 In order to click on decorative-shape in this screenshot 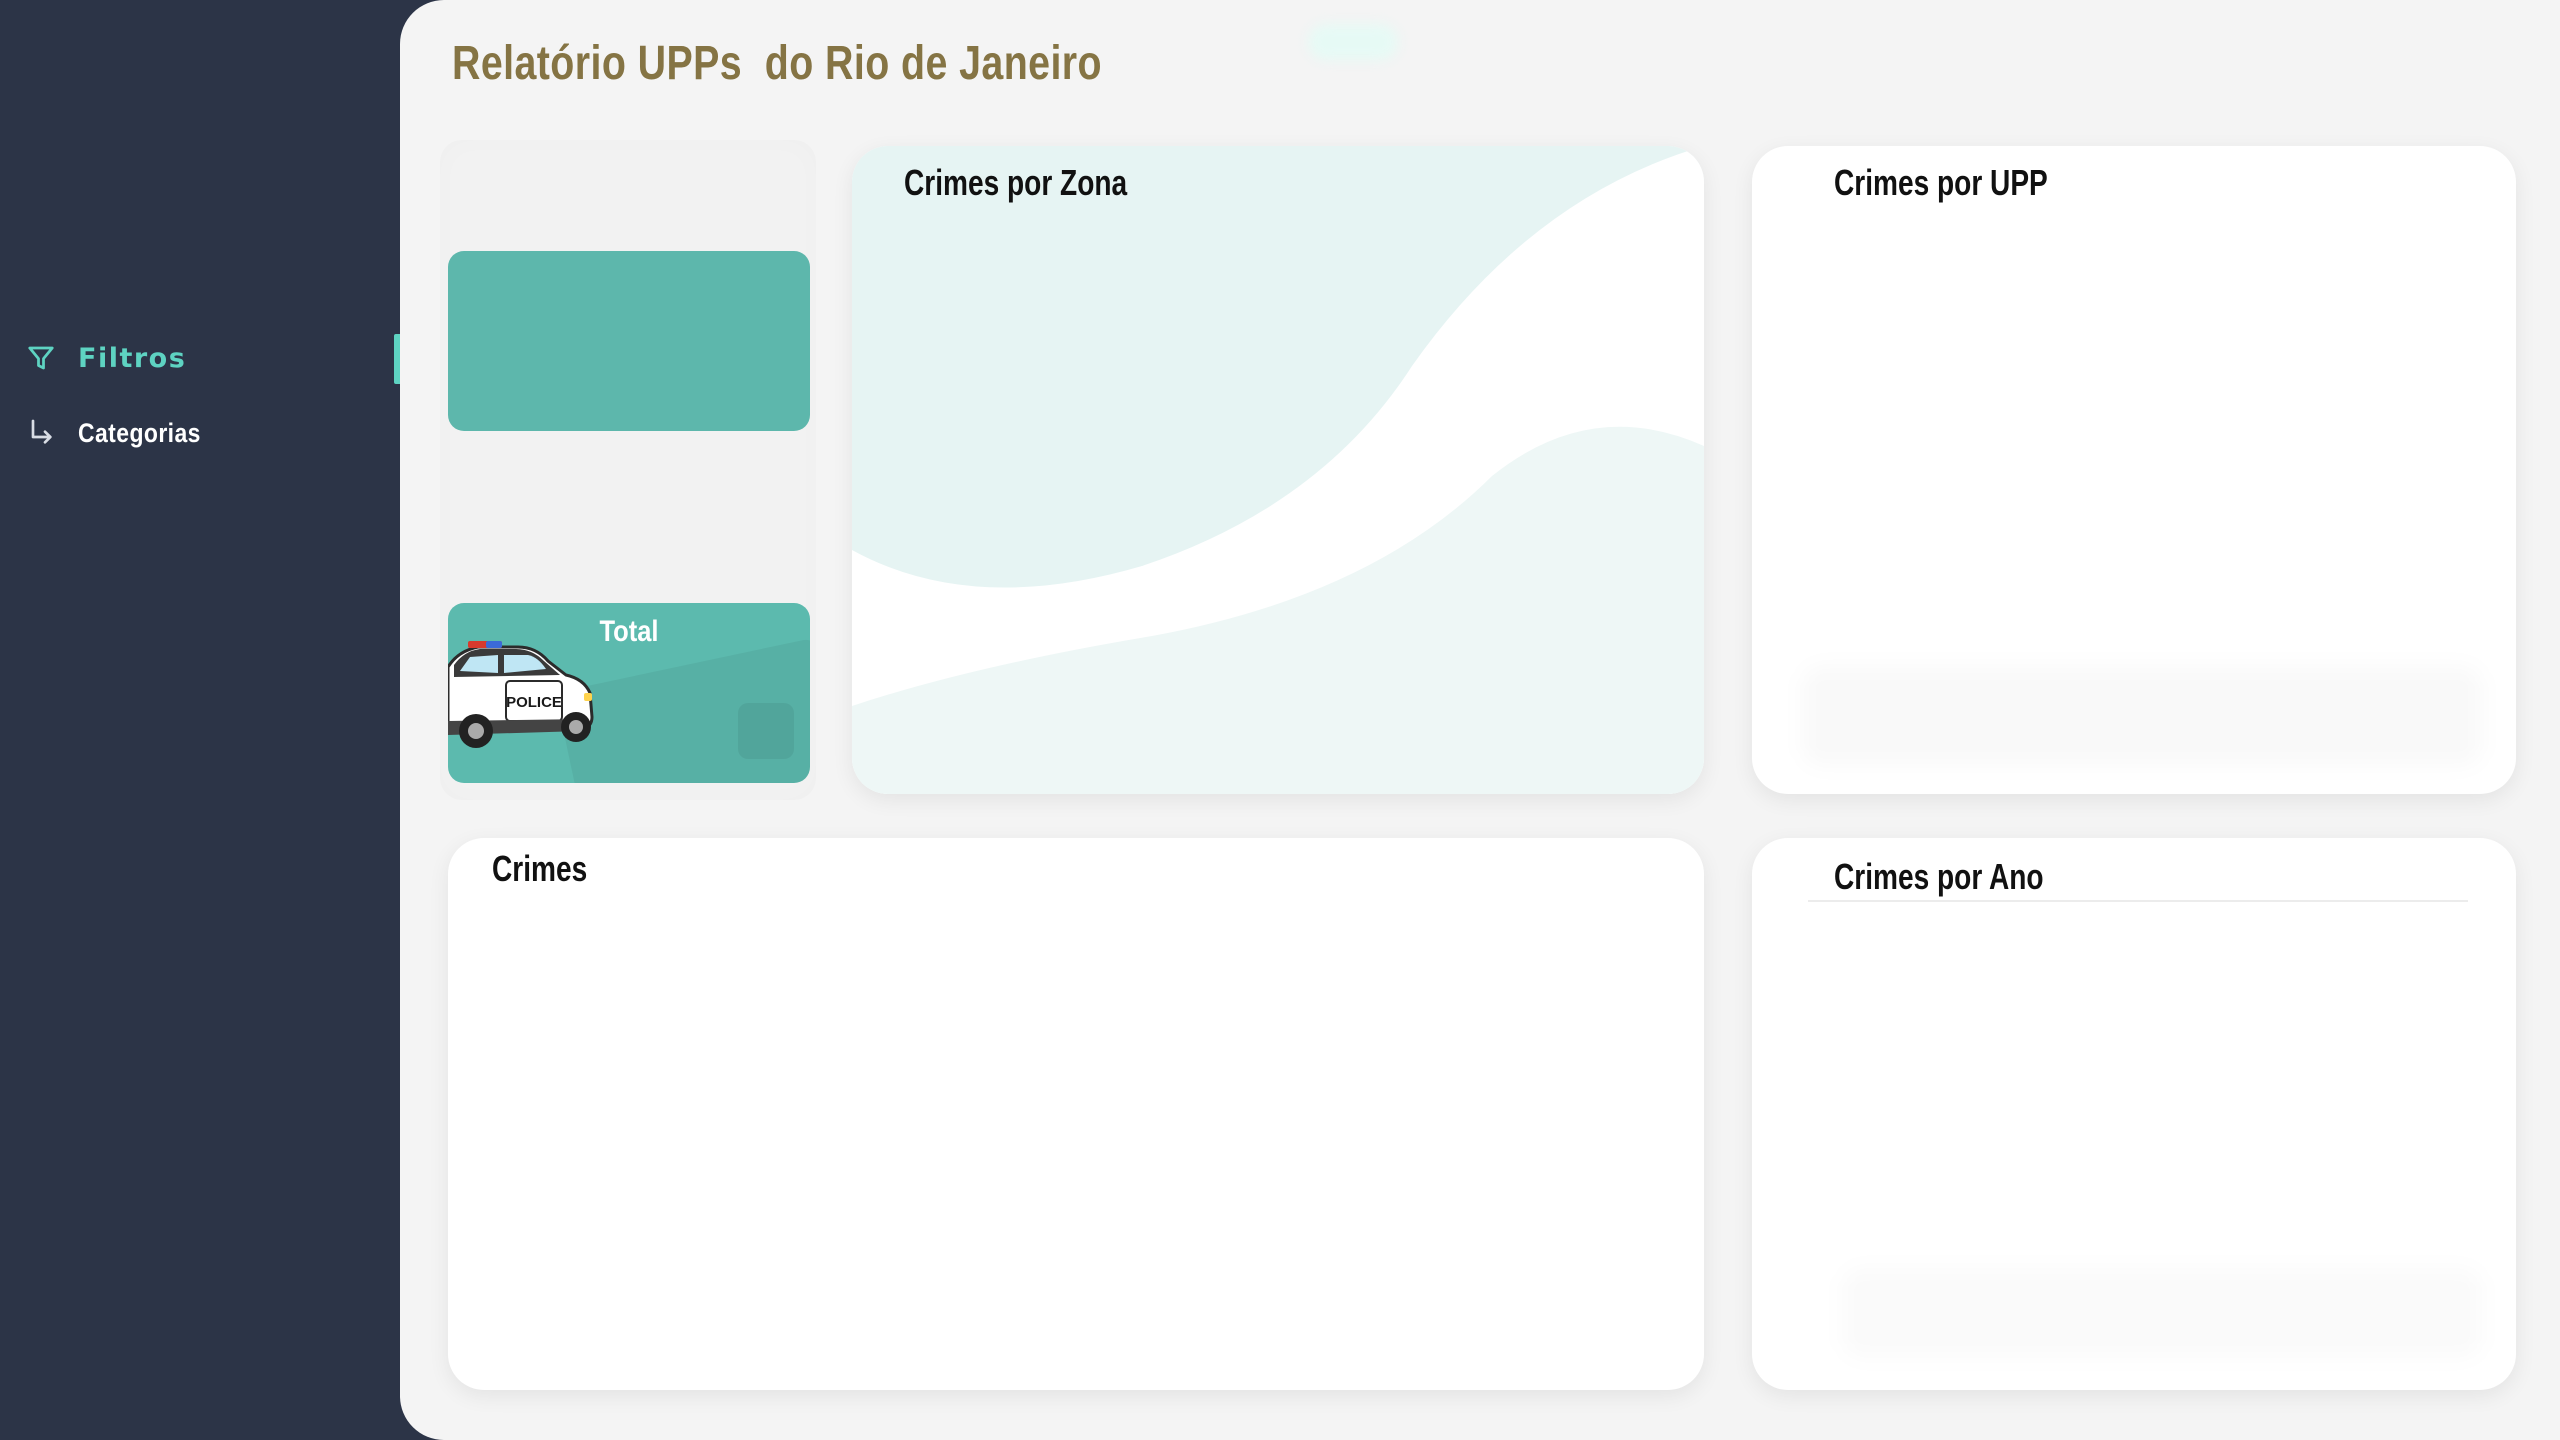, I will do `click(766, 731)`.